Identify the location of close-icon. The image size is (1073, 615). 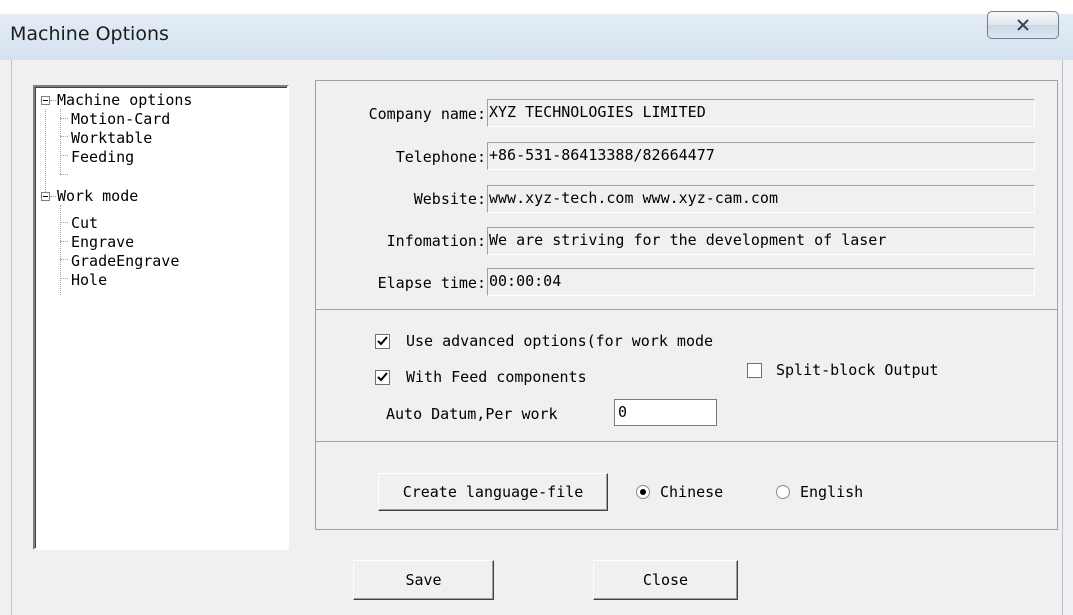
(1023, 25).